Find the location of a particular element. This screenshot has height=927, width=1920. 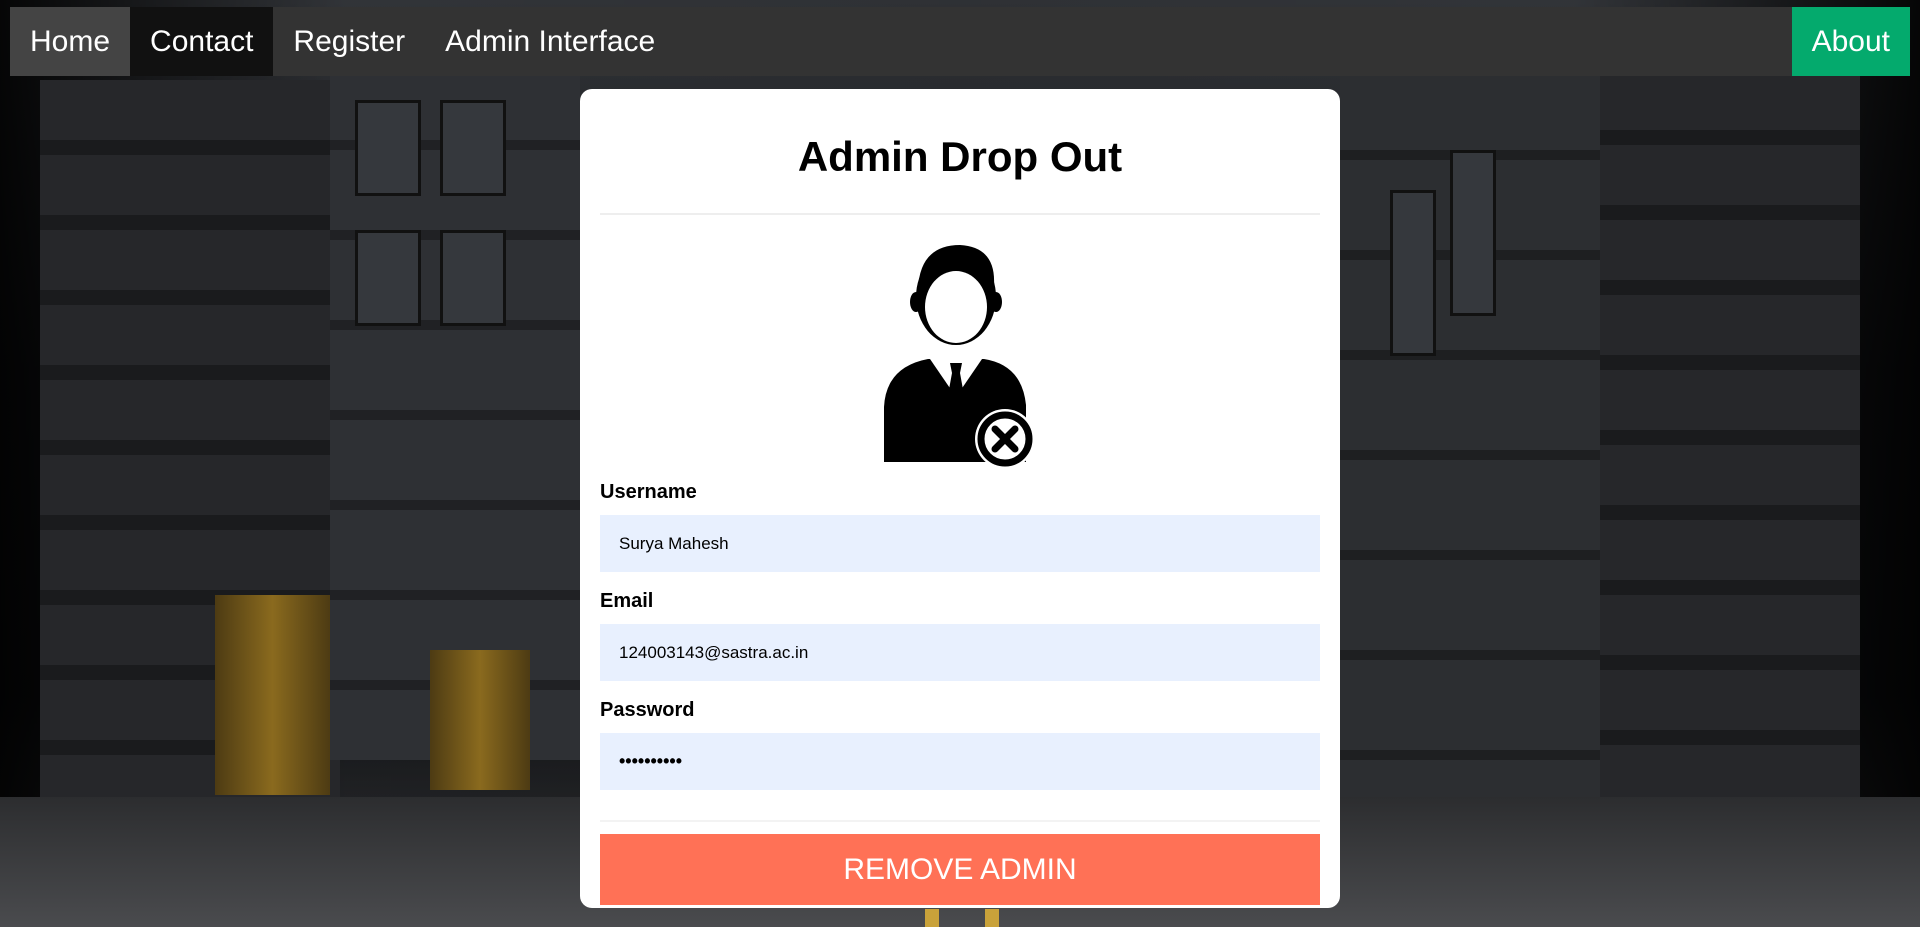

remove-admin-button: REMOVE ADMIN is located at coordinates (960, 869).